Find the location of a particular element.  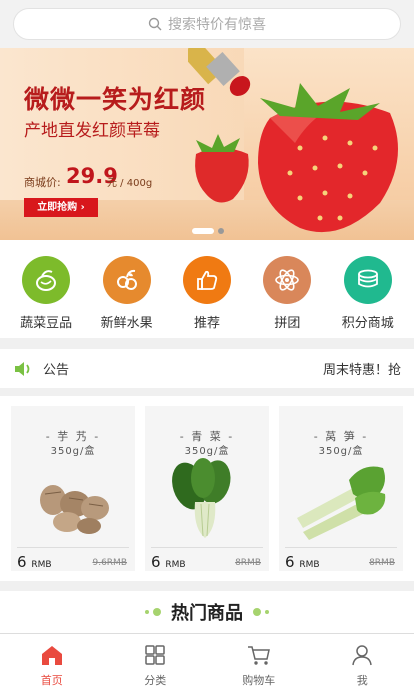

coins-icon is located at coordinates (367, 280).